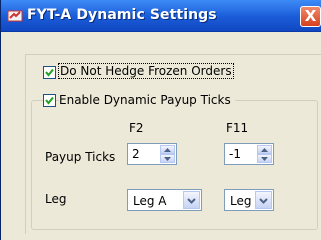  Describe the element at coordinates (56, 199) in the screenshot. I see `leg-label: Leg` at that location.